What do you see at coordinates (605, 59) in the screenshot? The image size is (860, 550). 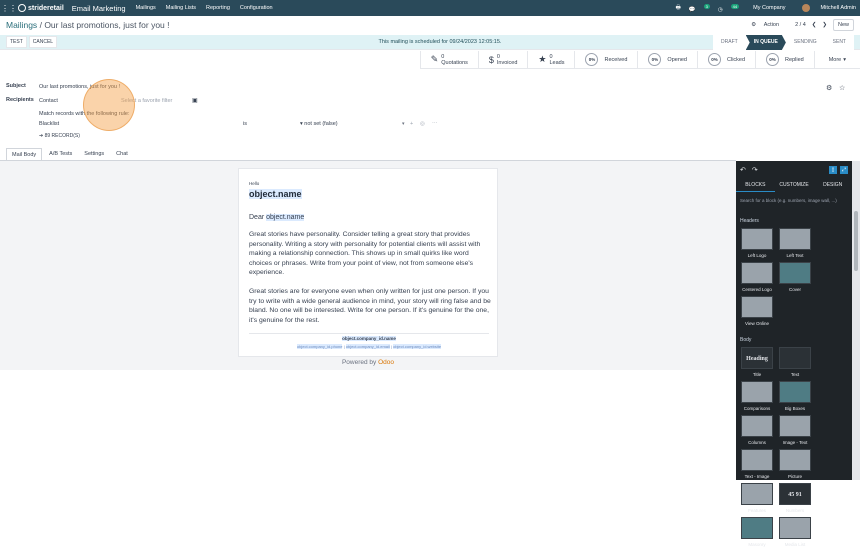 I see `received-button: 0% Received` at bounding box center [605, 59].